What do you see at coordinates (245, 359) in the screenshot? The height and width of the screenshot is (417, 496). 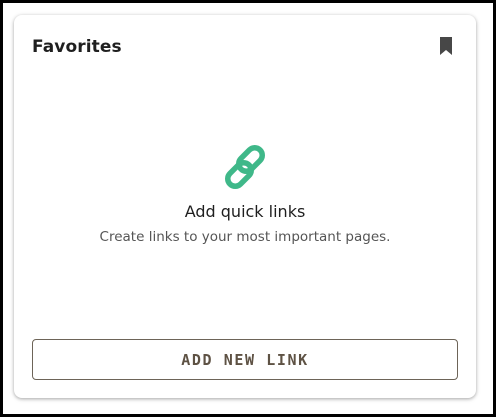 I see `add-new-link-button: ADD NEW LINK` at bounding box center [245, 359].